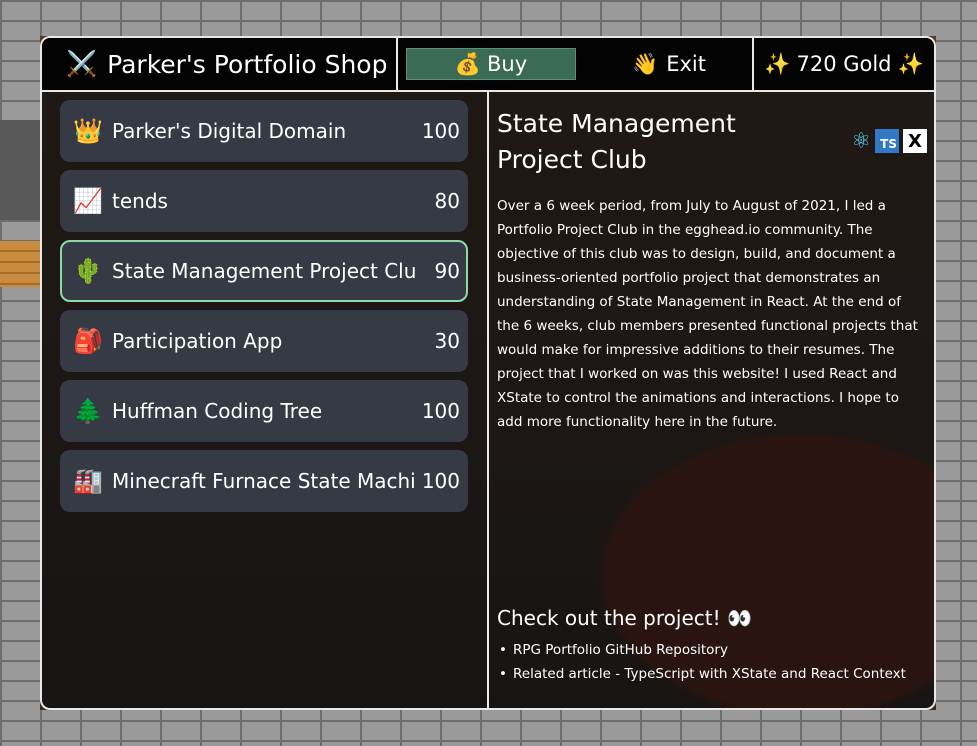 This screenshot has width=977, height=746. Describe the element at coordinates (247, 64) in the screenshot. I see `shop-title-text: Parker's Portfolio Shop` at that location.